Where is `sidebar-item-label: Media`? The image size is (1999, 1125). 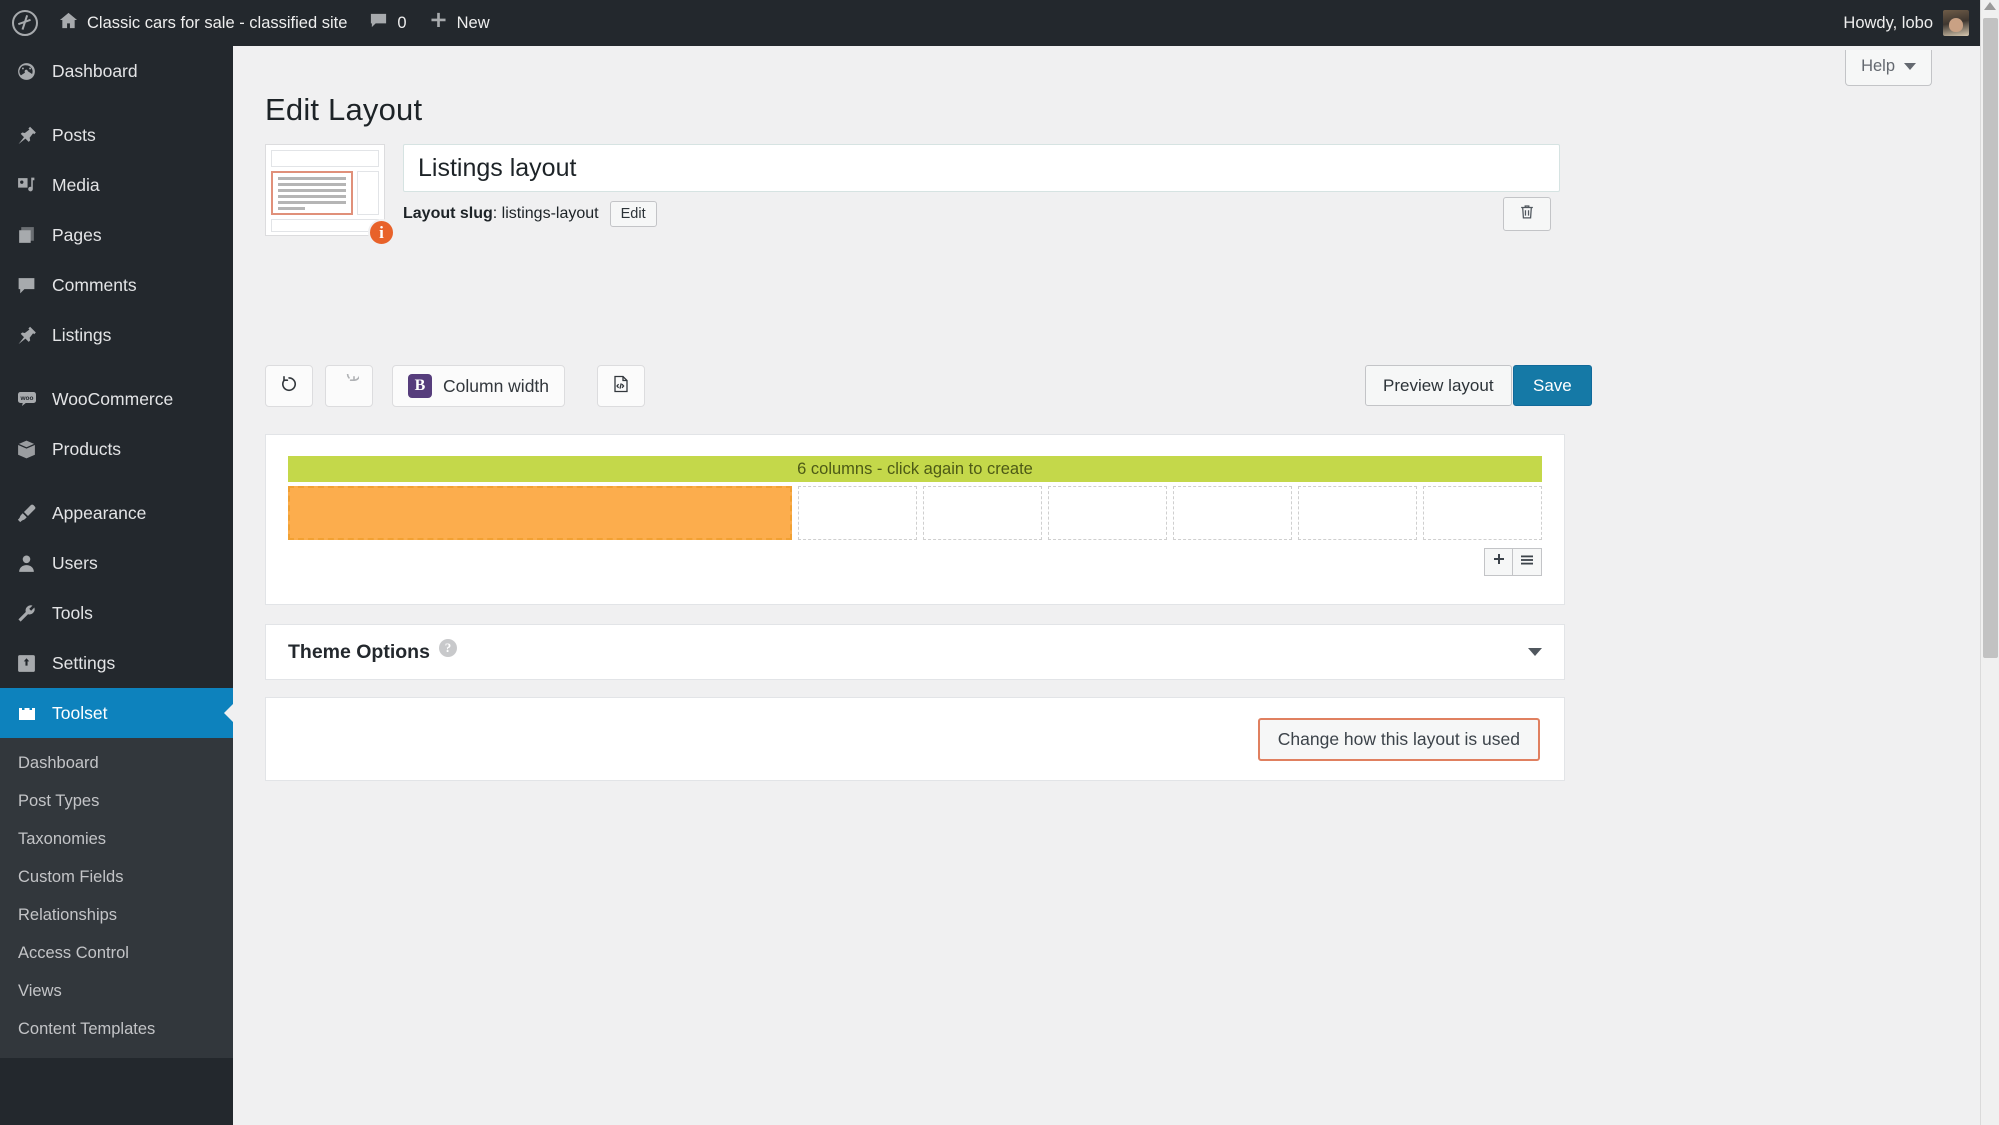
sidebar-item-label: Media is located at coordinates (76, 184).